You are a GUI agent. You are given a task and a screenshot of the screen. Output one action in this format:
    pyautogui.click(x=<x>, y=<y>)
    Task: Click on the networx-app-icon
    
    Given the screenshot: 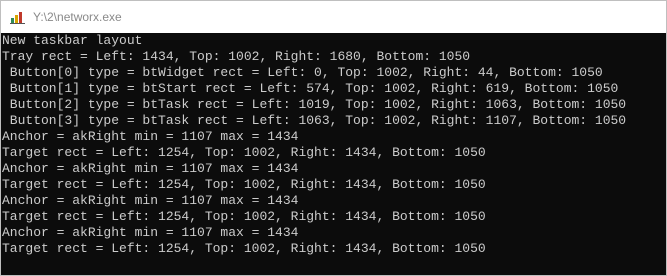 What is the action you would take?
    pyautogui.click(x=17, y=16)
    